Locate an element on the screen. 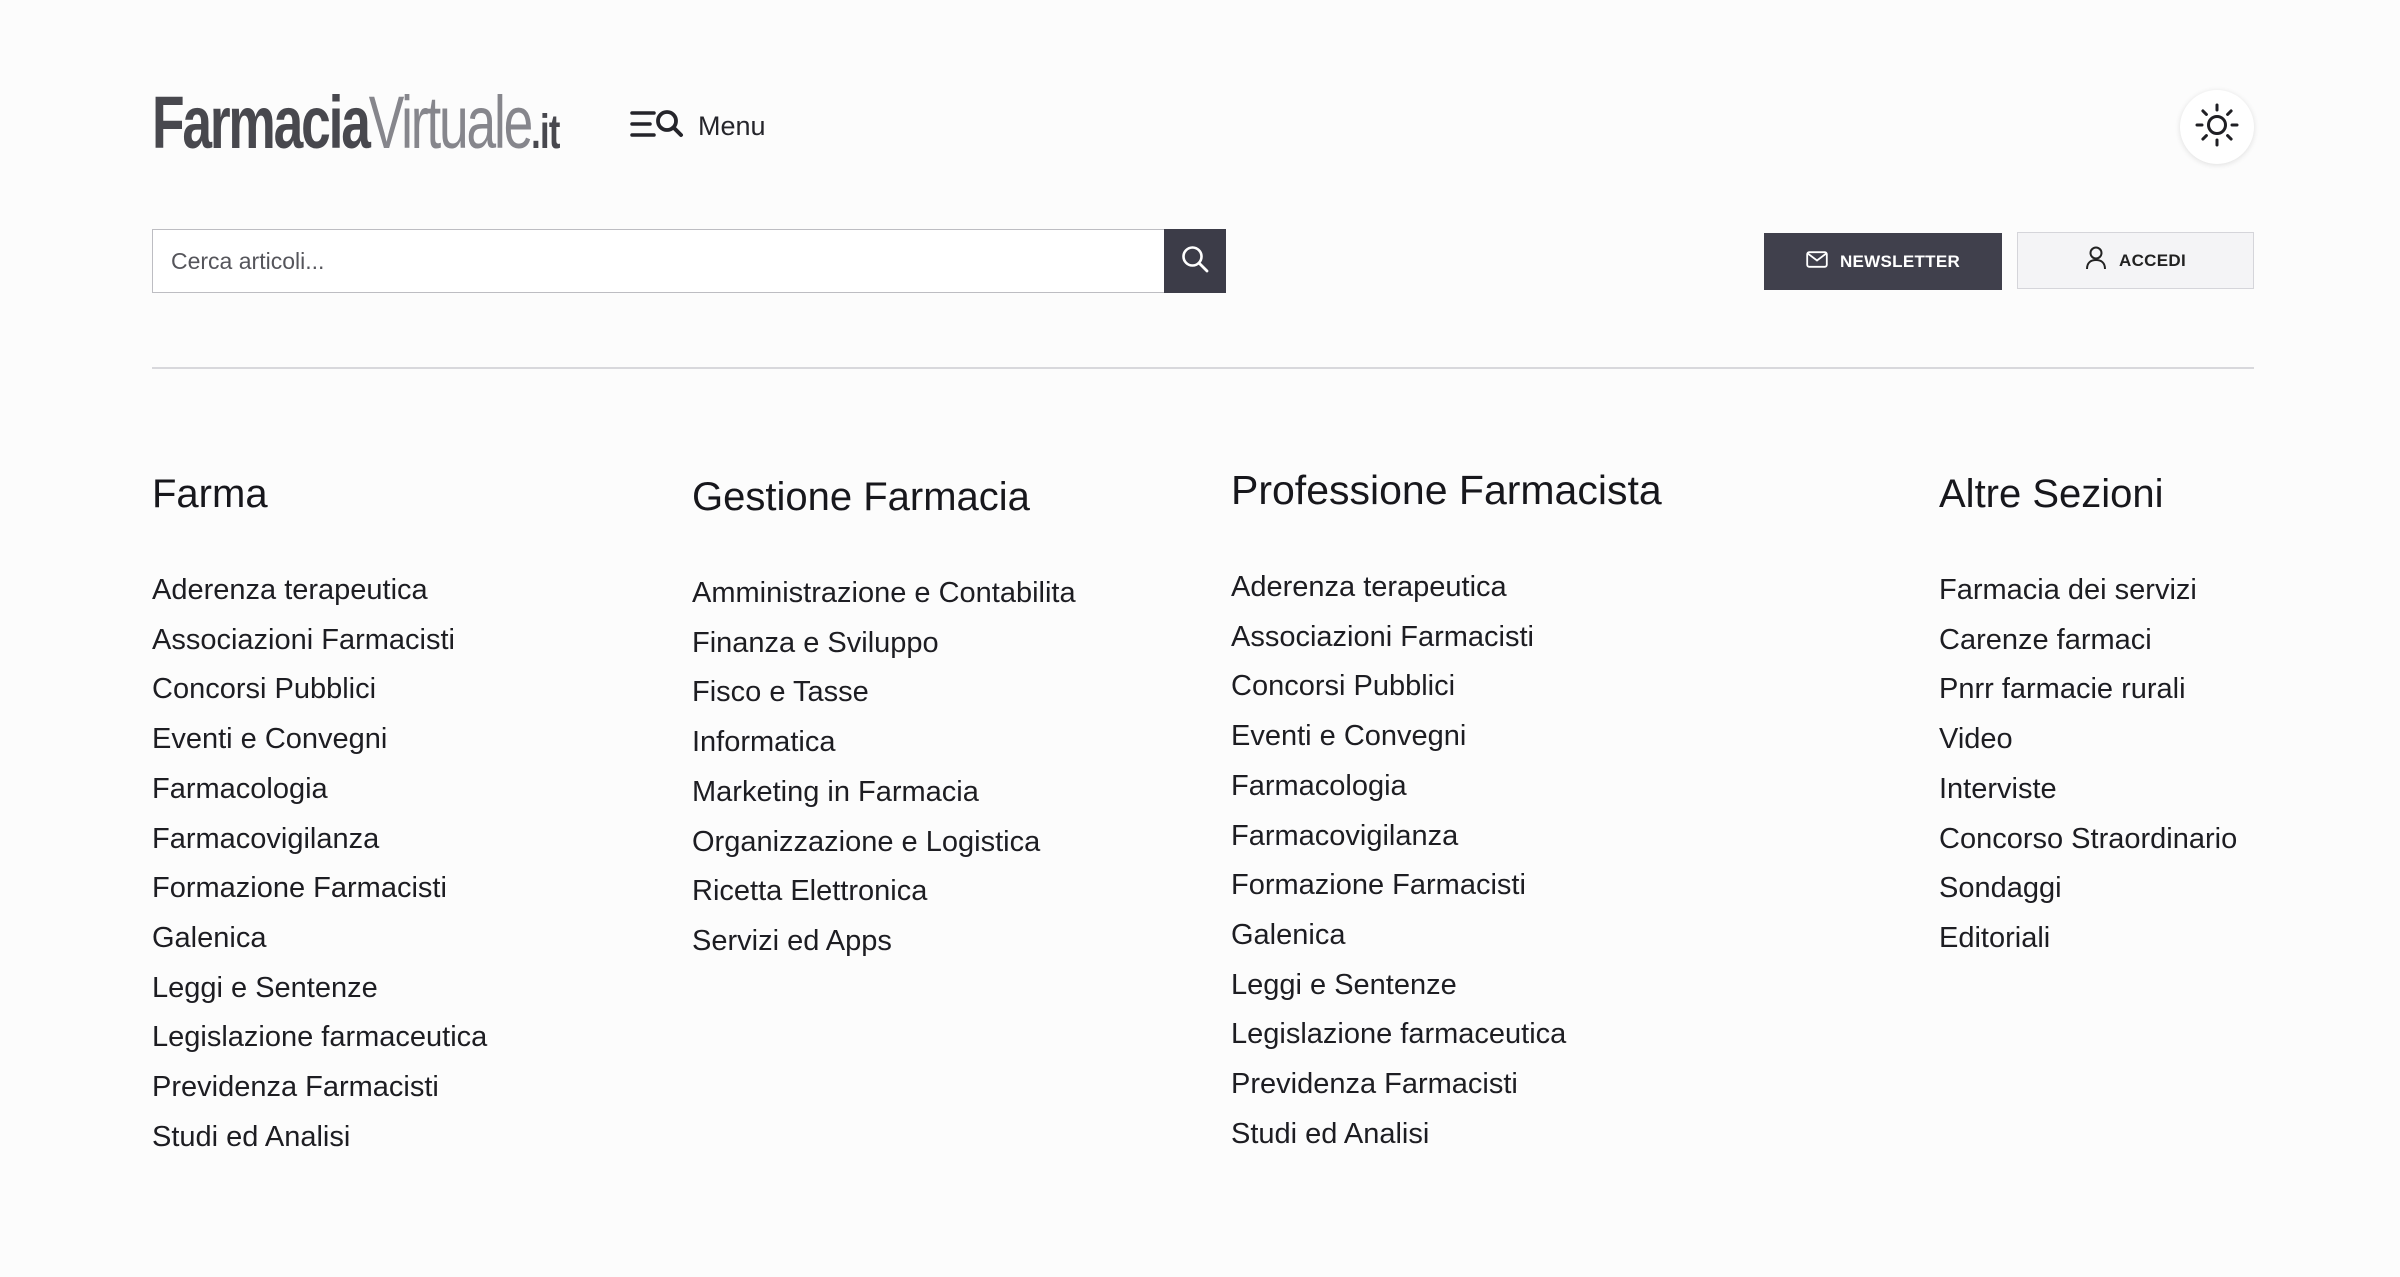 Image resolution: width=2400 pixels, height=1277 pixels. section-link: Video is located at coordinates (2088, 740).